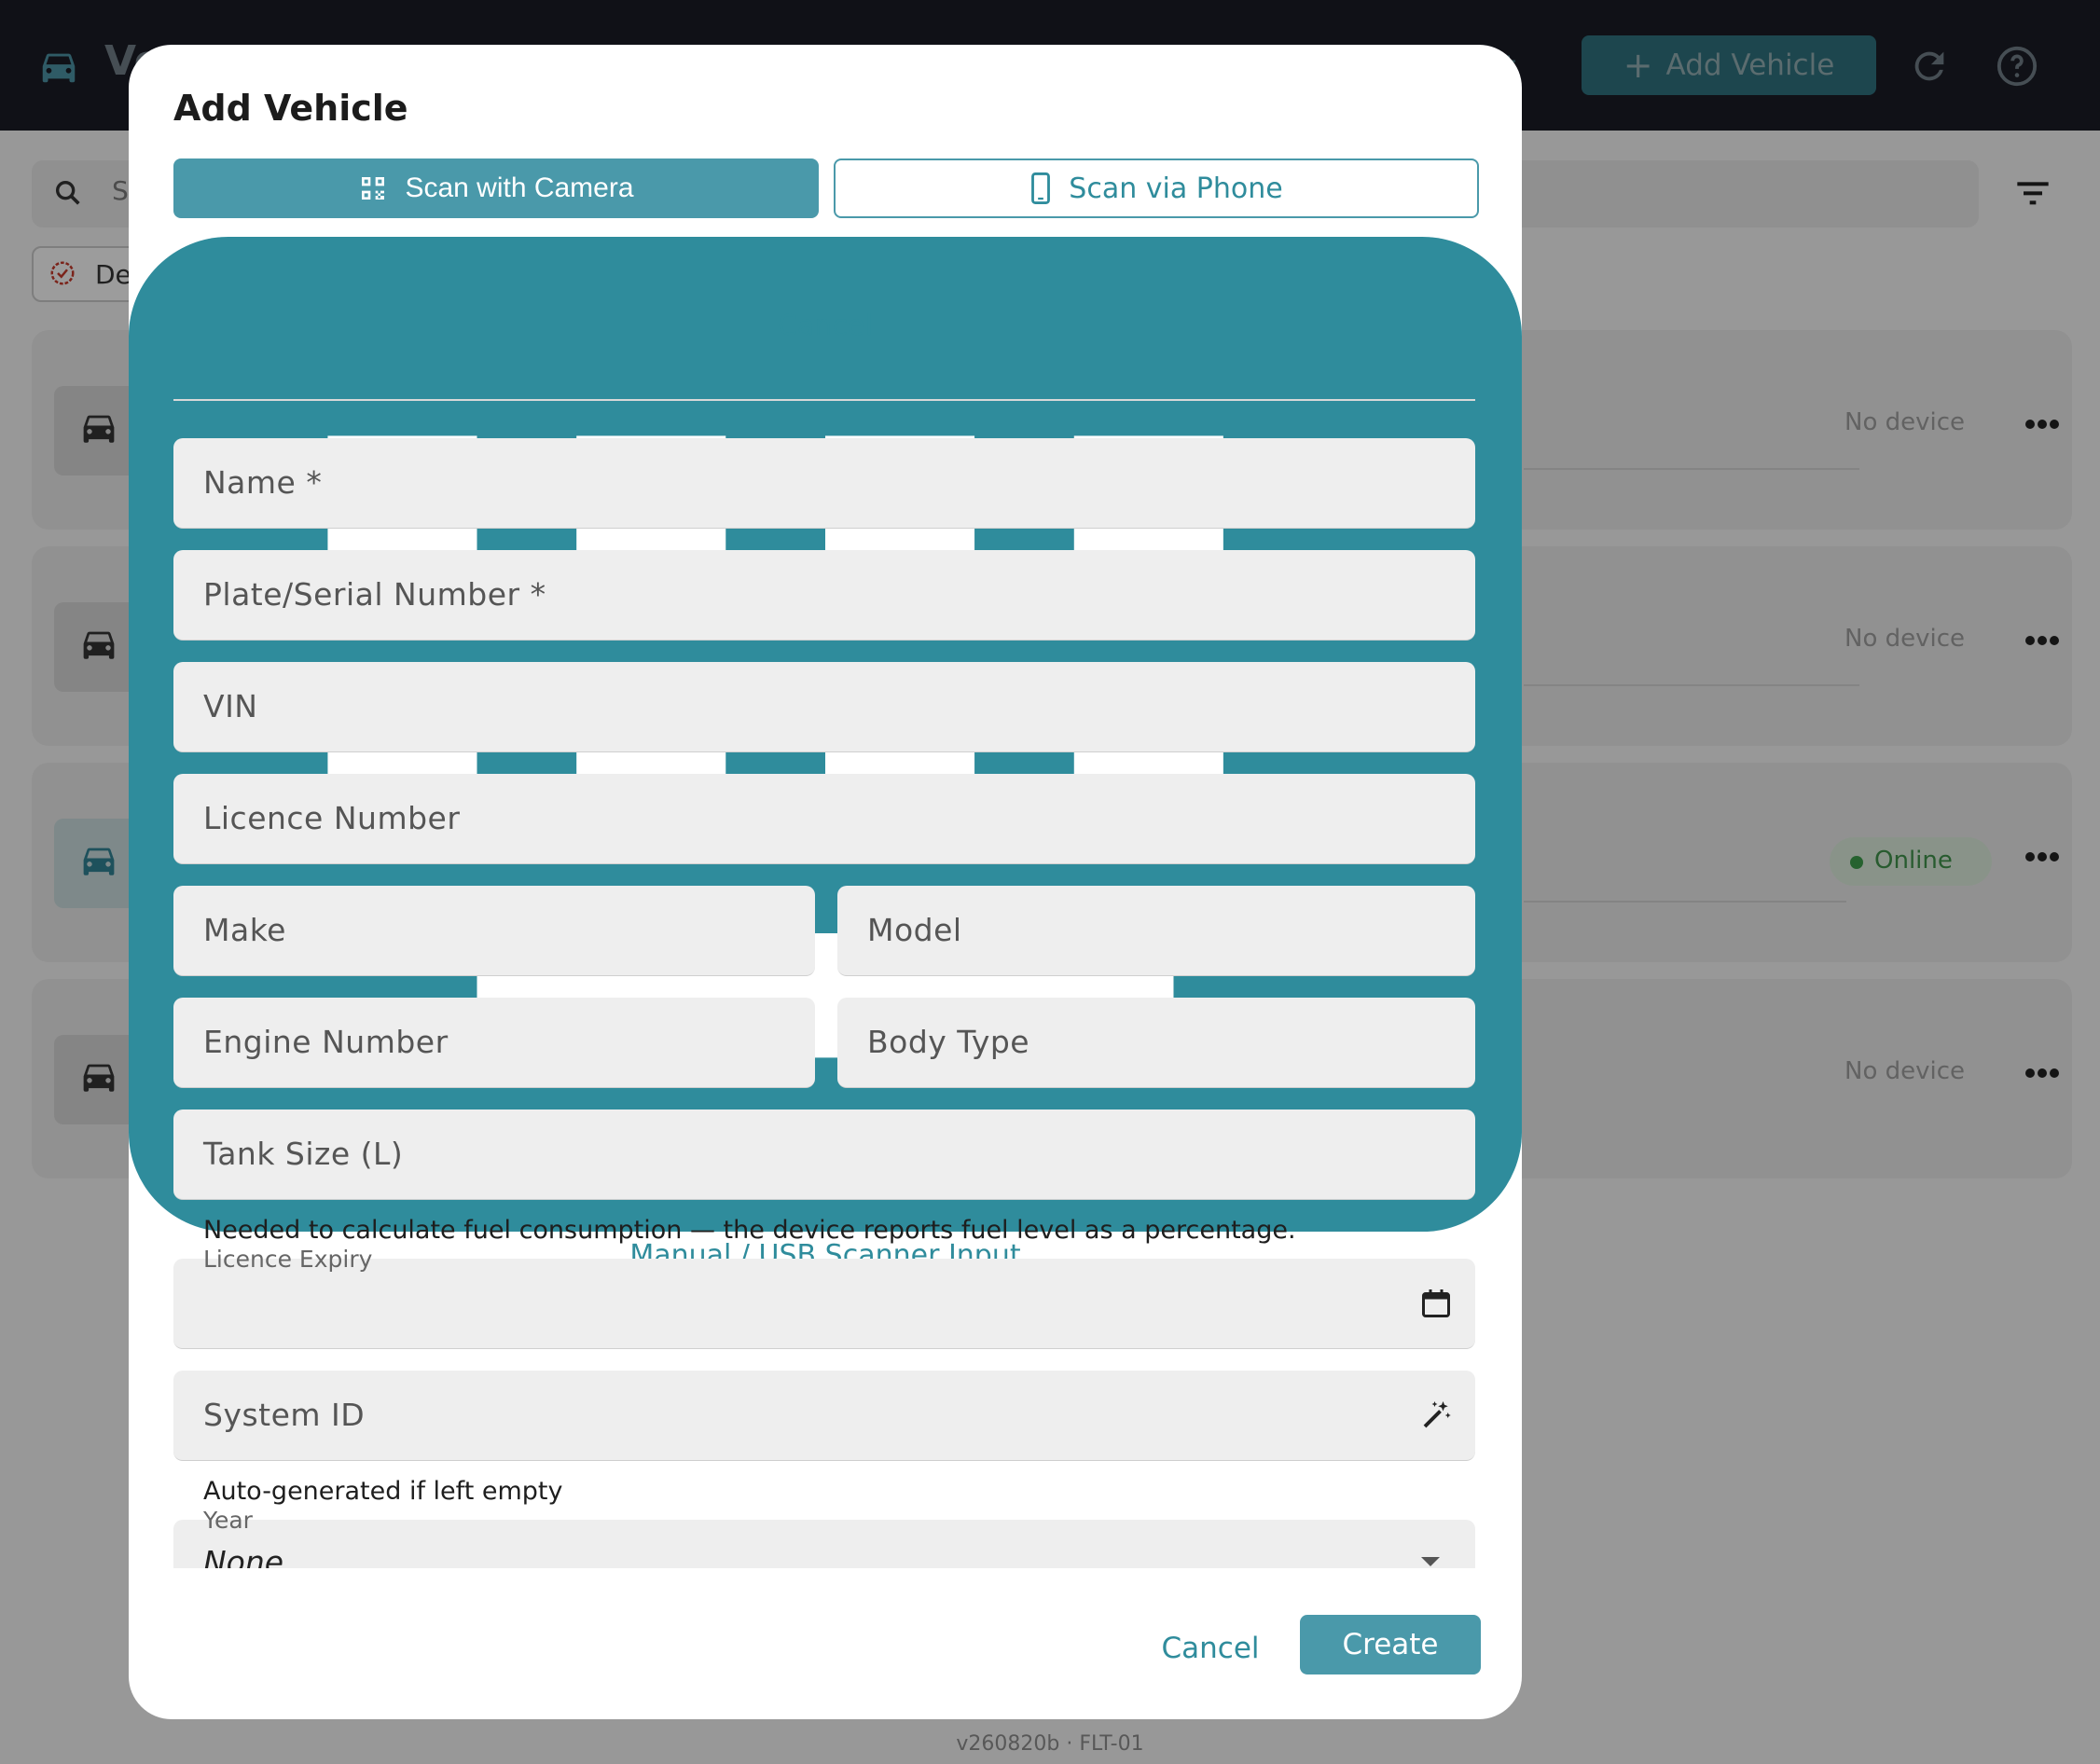 This screenshot has height=1764, width=2100. What do you see at coordinates (1430, 1561) in the screenshot?
I see `dropdown-arrow-icon` at bounding box center [1430, 1561].